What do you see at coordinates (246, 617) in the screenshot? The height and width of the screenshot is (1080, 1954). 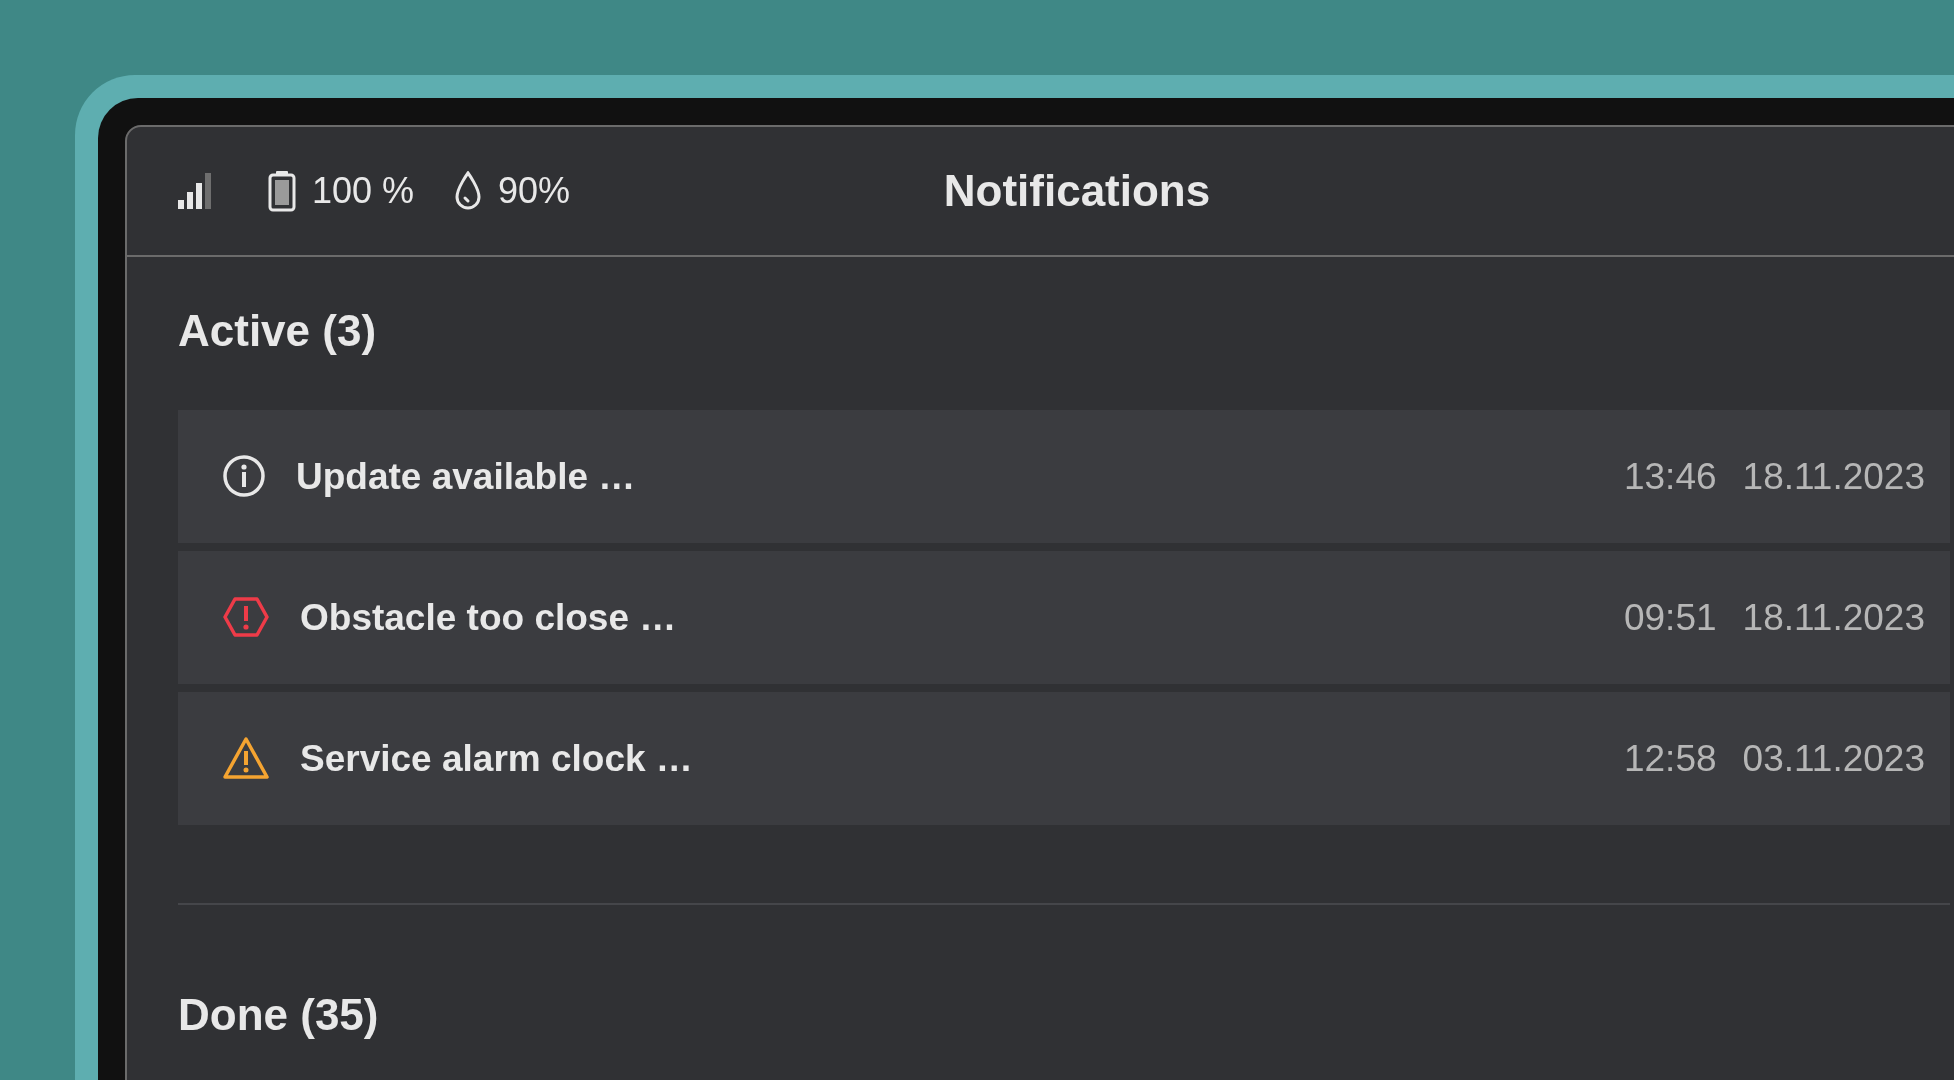 I see `error-icon` at bounding box center [246, 617].